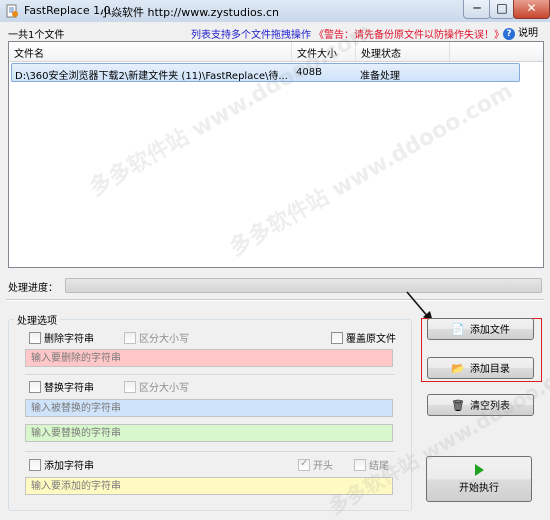  I want to click on delete-case-label: 区分大小写, so click(164, 339).